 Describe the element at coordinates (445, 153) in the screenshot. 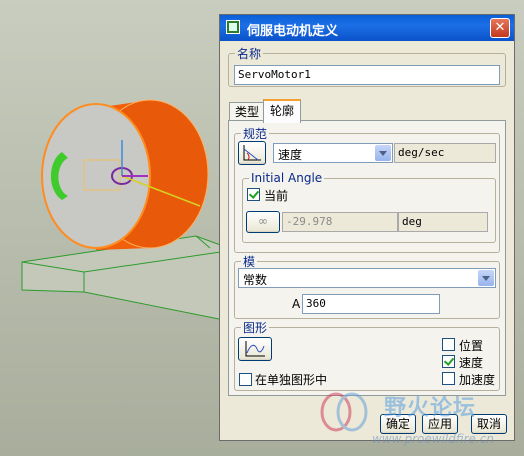

I see `spec-unit: deg/sec` at that location.